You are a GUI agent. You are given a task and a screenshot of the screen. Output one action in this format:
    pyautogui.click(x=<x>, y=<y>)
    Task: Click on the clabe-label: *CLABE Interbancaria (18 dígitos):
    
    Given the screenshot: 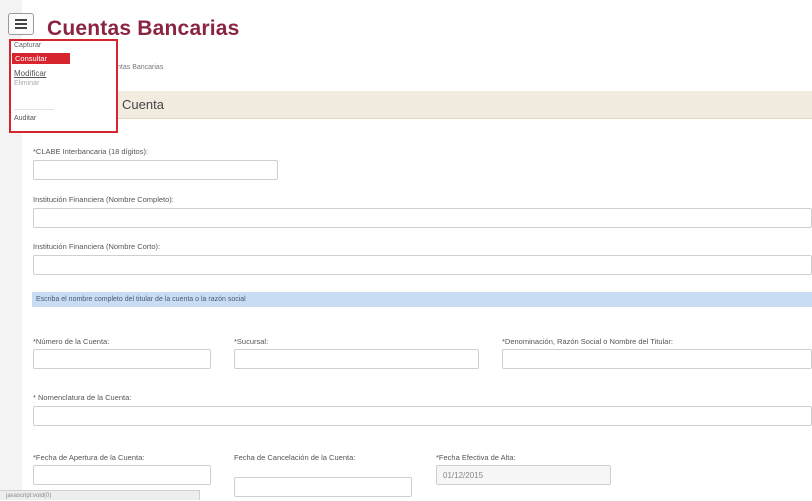 What is the action you would take?
    pyautogui.click(x=91, y=151)
    